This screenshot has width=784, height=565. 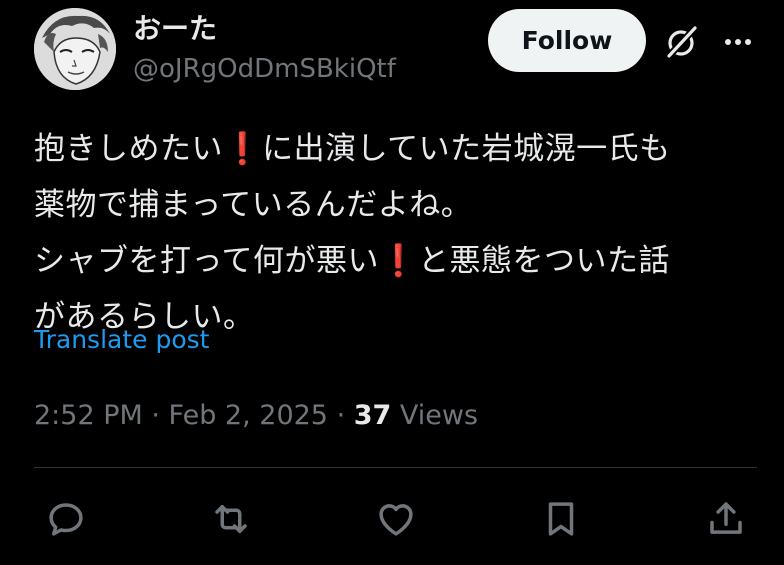 I want to click on like-icon, so click(x=396, y=519).